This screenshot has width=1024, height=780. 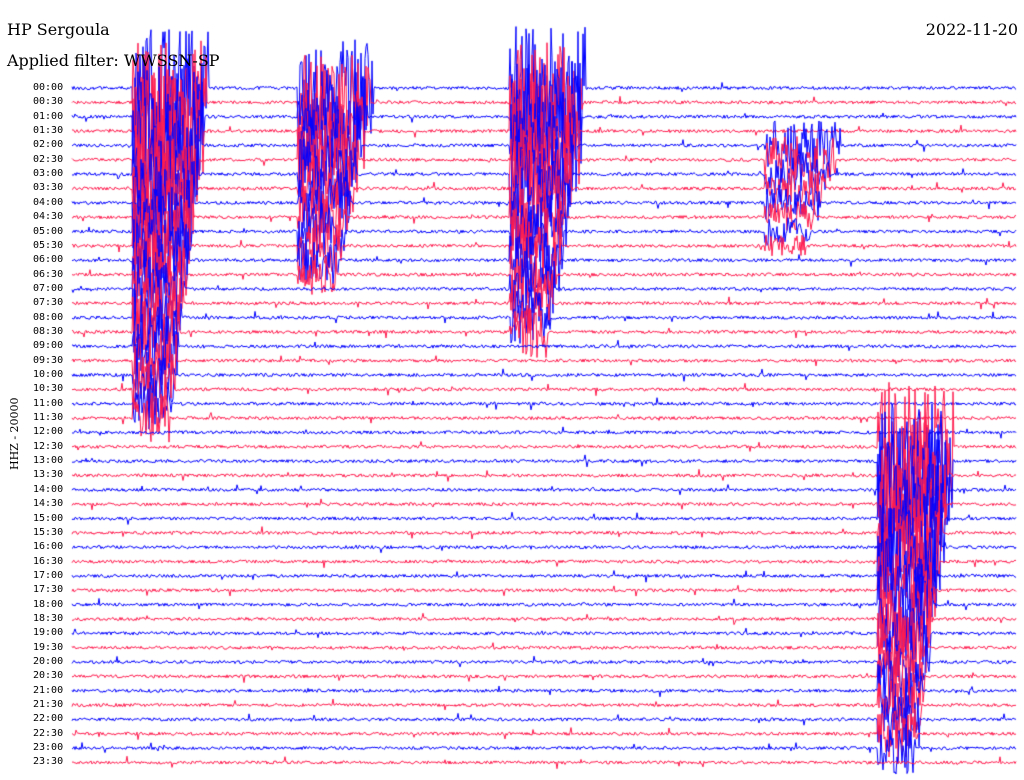 I want to click on row-label: 21:00, so click(x=48, y=690).